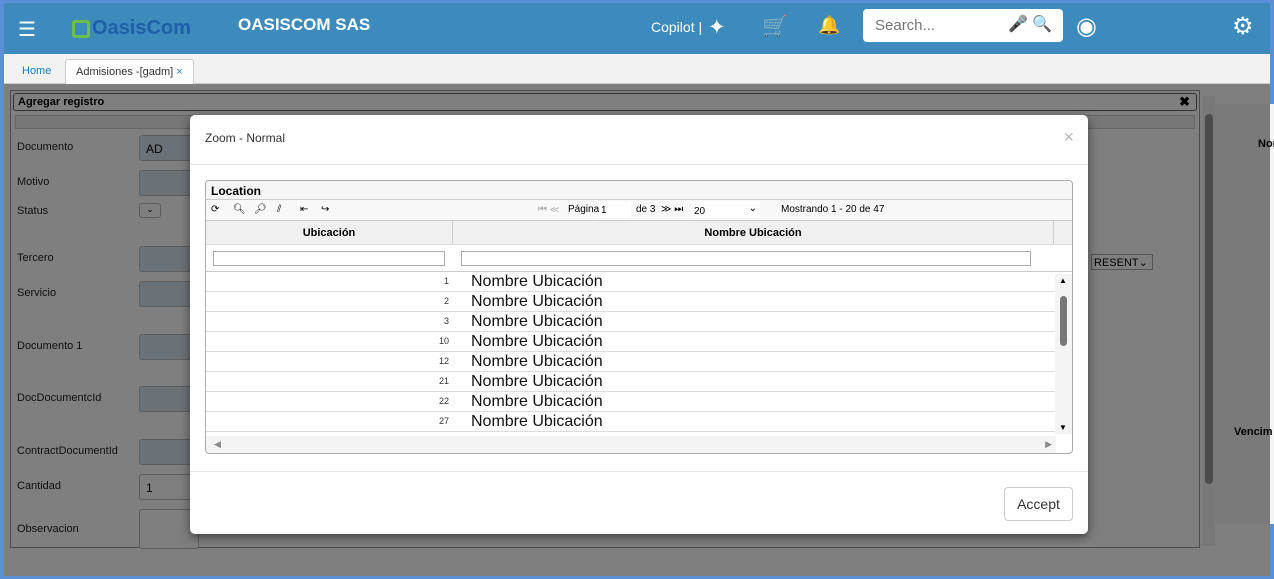 This screenshot has height=579, width=1274. Describe the element at coordinates (753, 232) in the screenshot. I see `column-nombre-ubicacion: Nombre Ubicación` at that location.